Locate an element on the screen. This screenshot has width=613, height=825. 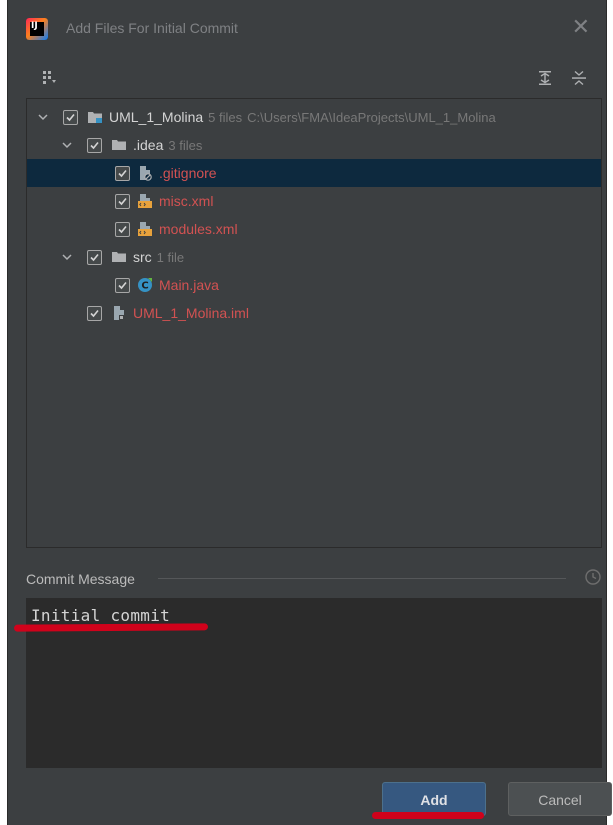
project-folder-icon is located at coordinates (95, 117).